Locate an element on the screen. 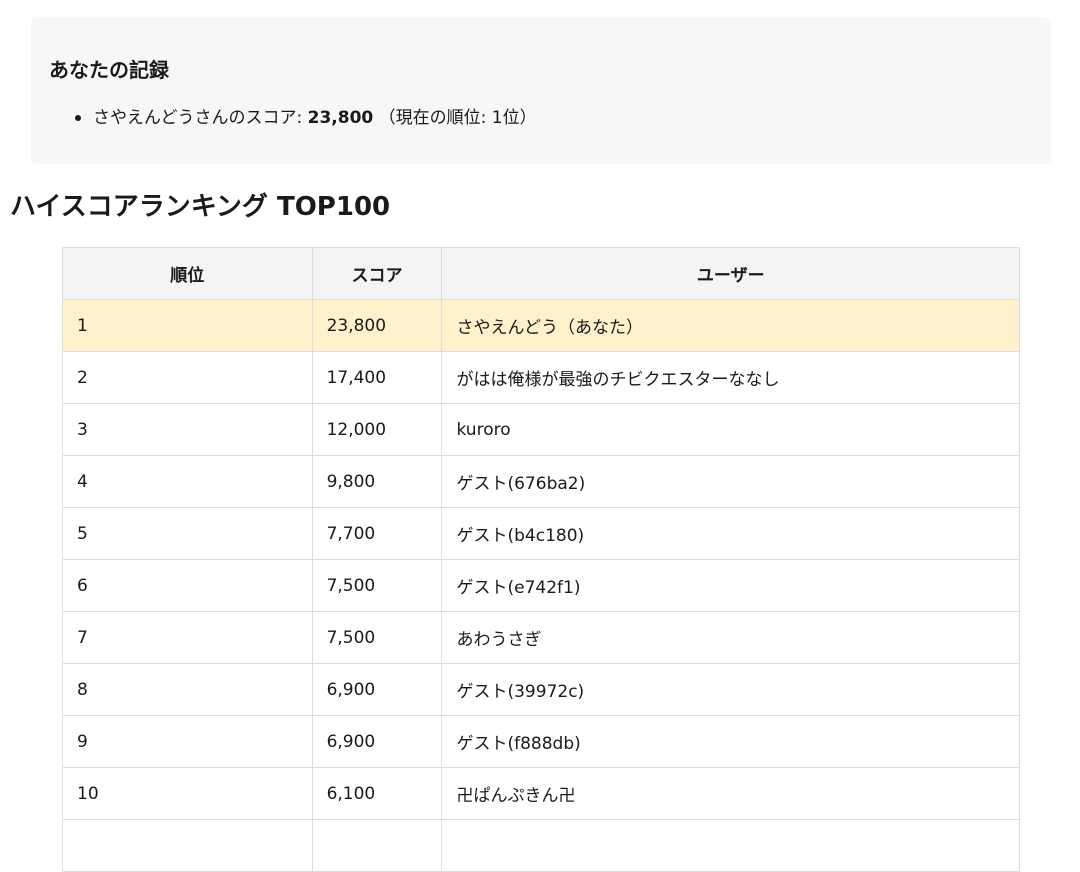 This screenshot has width=1080, height=872. user-cell: がはは俺様が最強のチビクエスターななし is located at coordinates (730, 377).